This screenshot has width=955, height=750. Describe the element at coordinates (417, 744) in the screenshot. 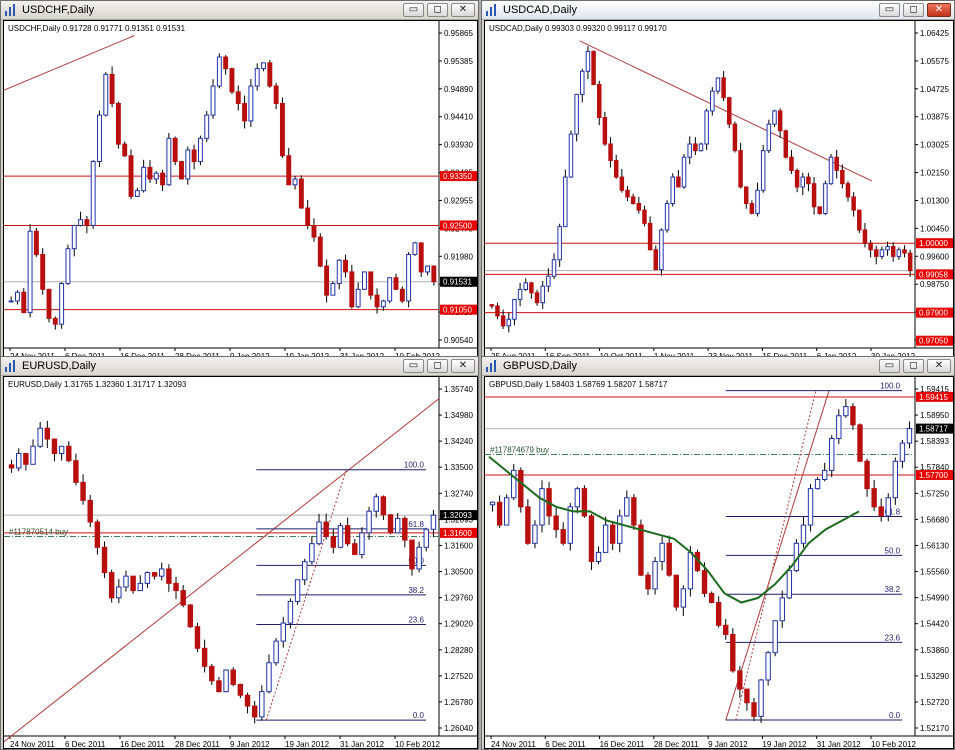

I see `time-label: 10 Feb 2012` at that location.